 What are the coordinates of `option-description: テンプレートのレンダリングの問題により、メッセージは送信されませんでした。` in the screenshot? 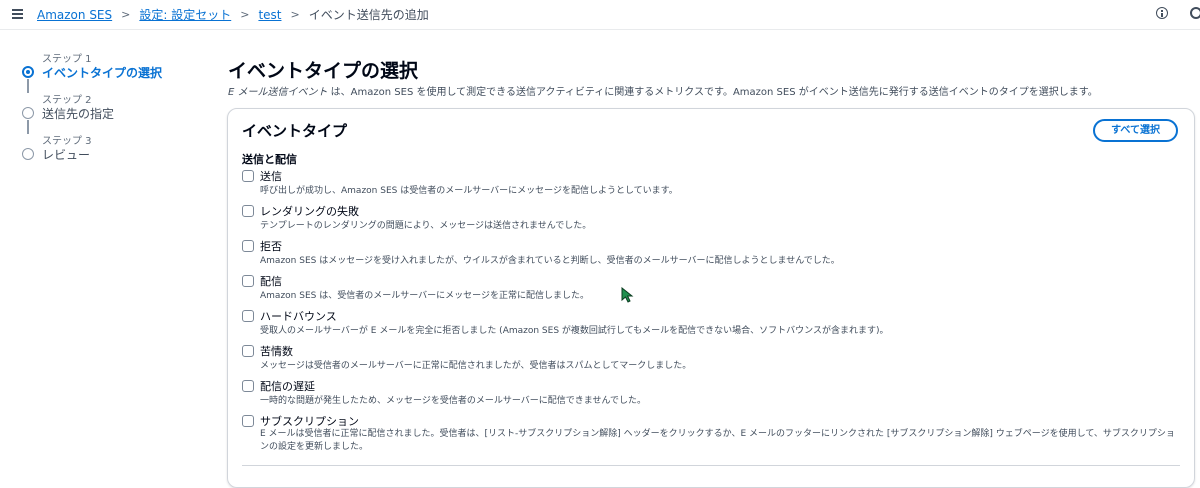 It's located at (426, 226).